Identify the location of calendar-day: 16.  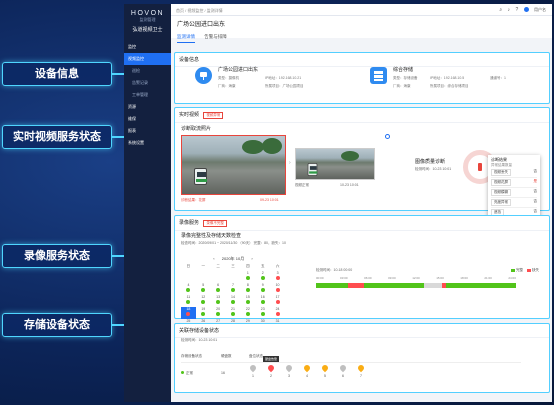
(262, 301).